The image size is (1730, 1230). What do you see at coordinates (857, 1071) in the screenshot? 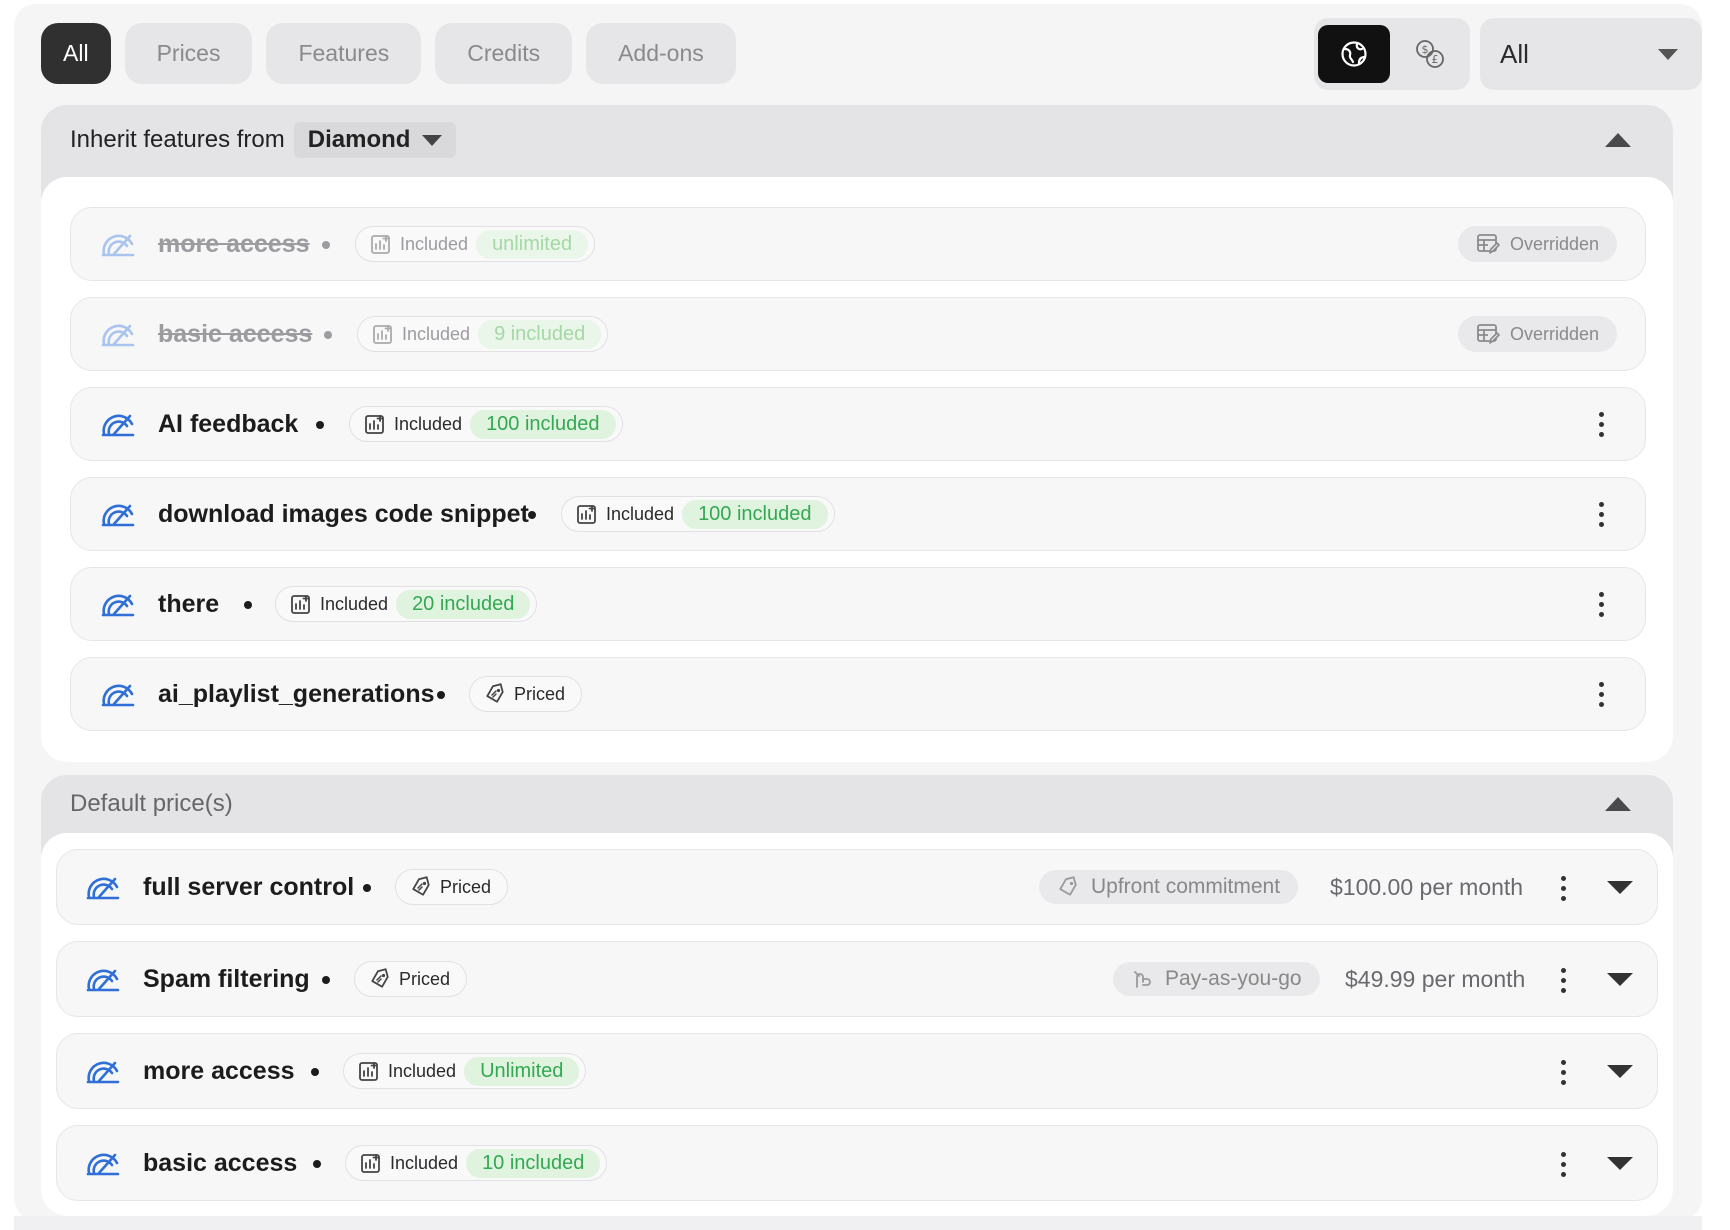
I see `price-row: more access Included Unlimited` at bounding box center [857, 1071].